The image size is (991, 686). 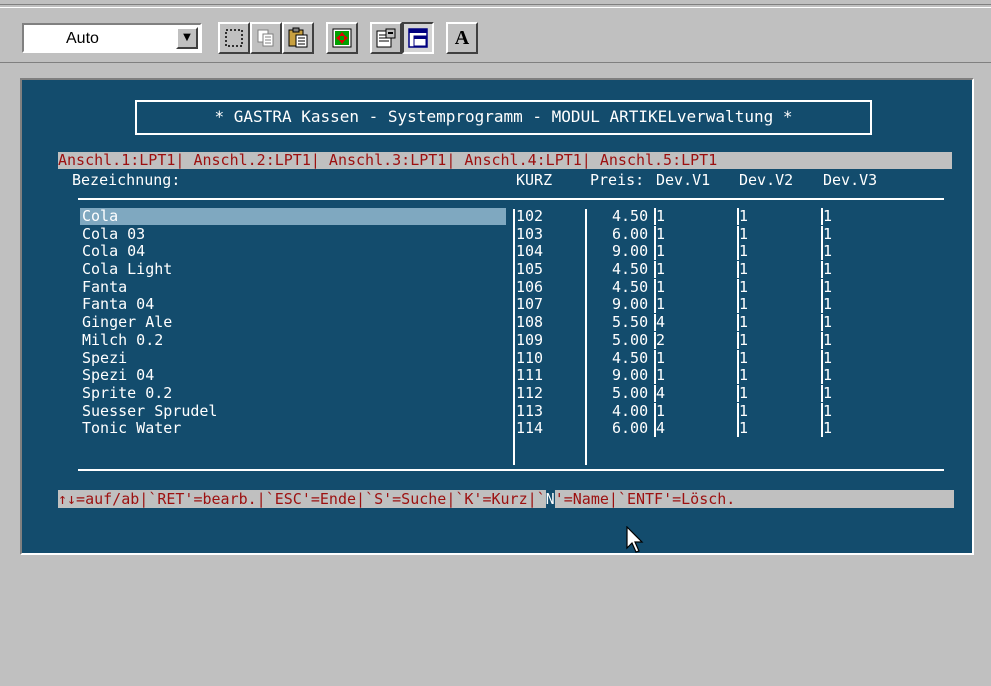 I want to click on mouse-pointer-icon, so click(x=635, y=539).